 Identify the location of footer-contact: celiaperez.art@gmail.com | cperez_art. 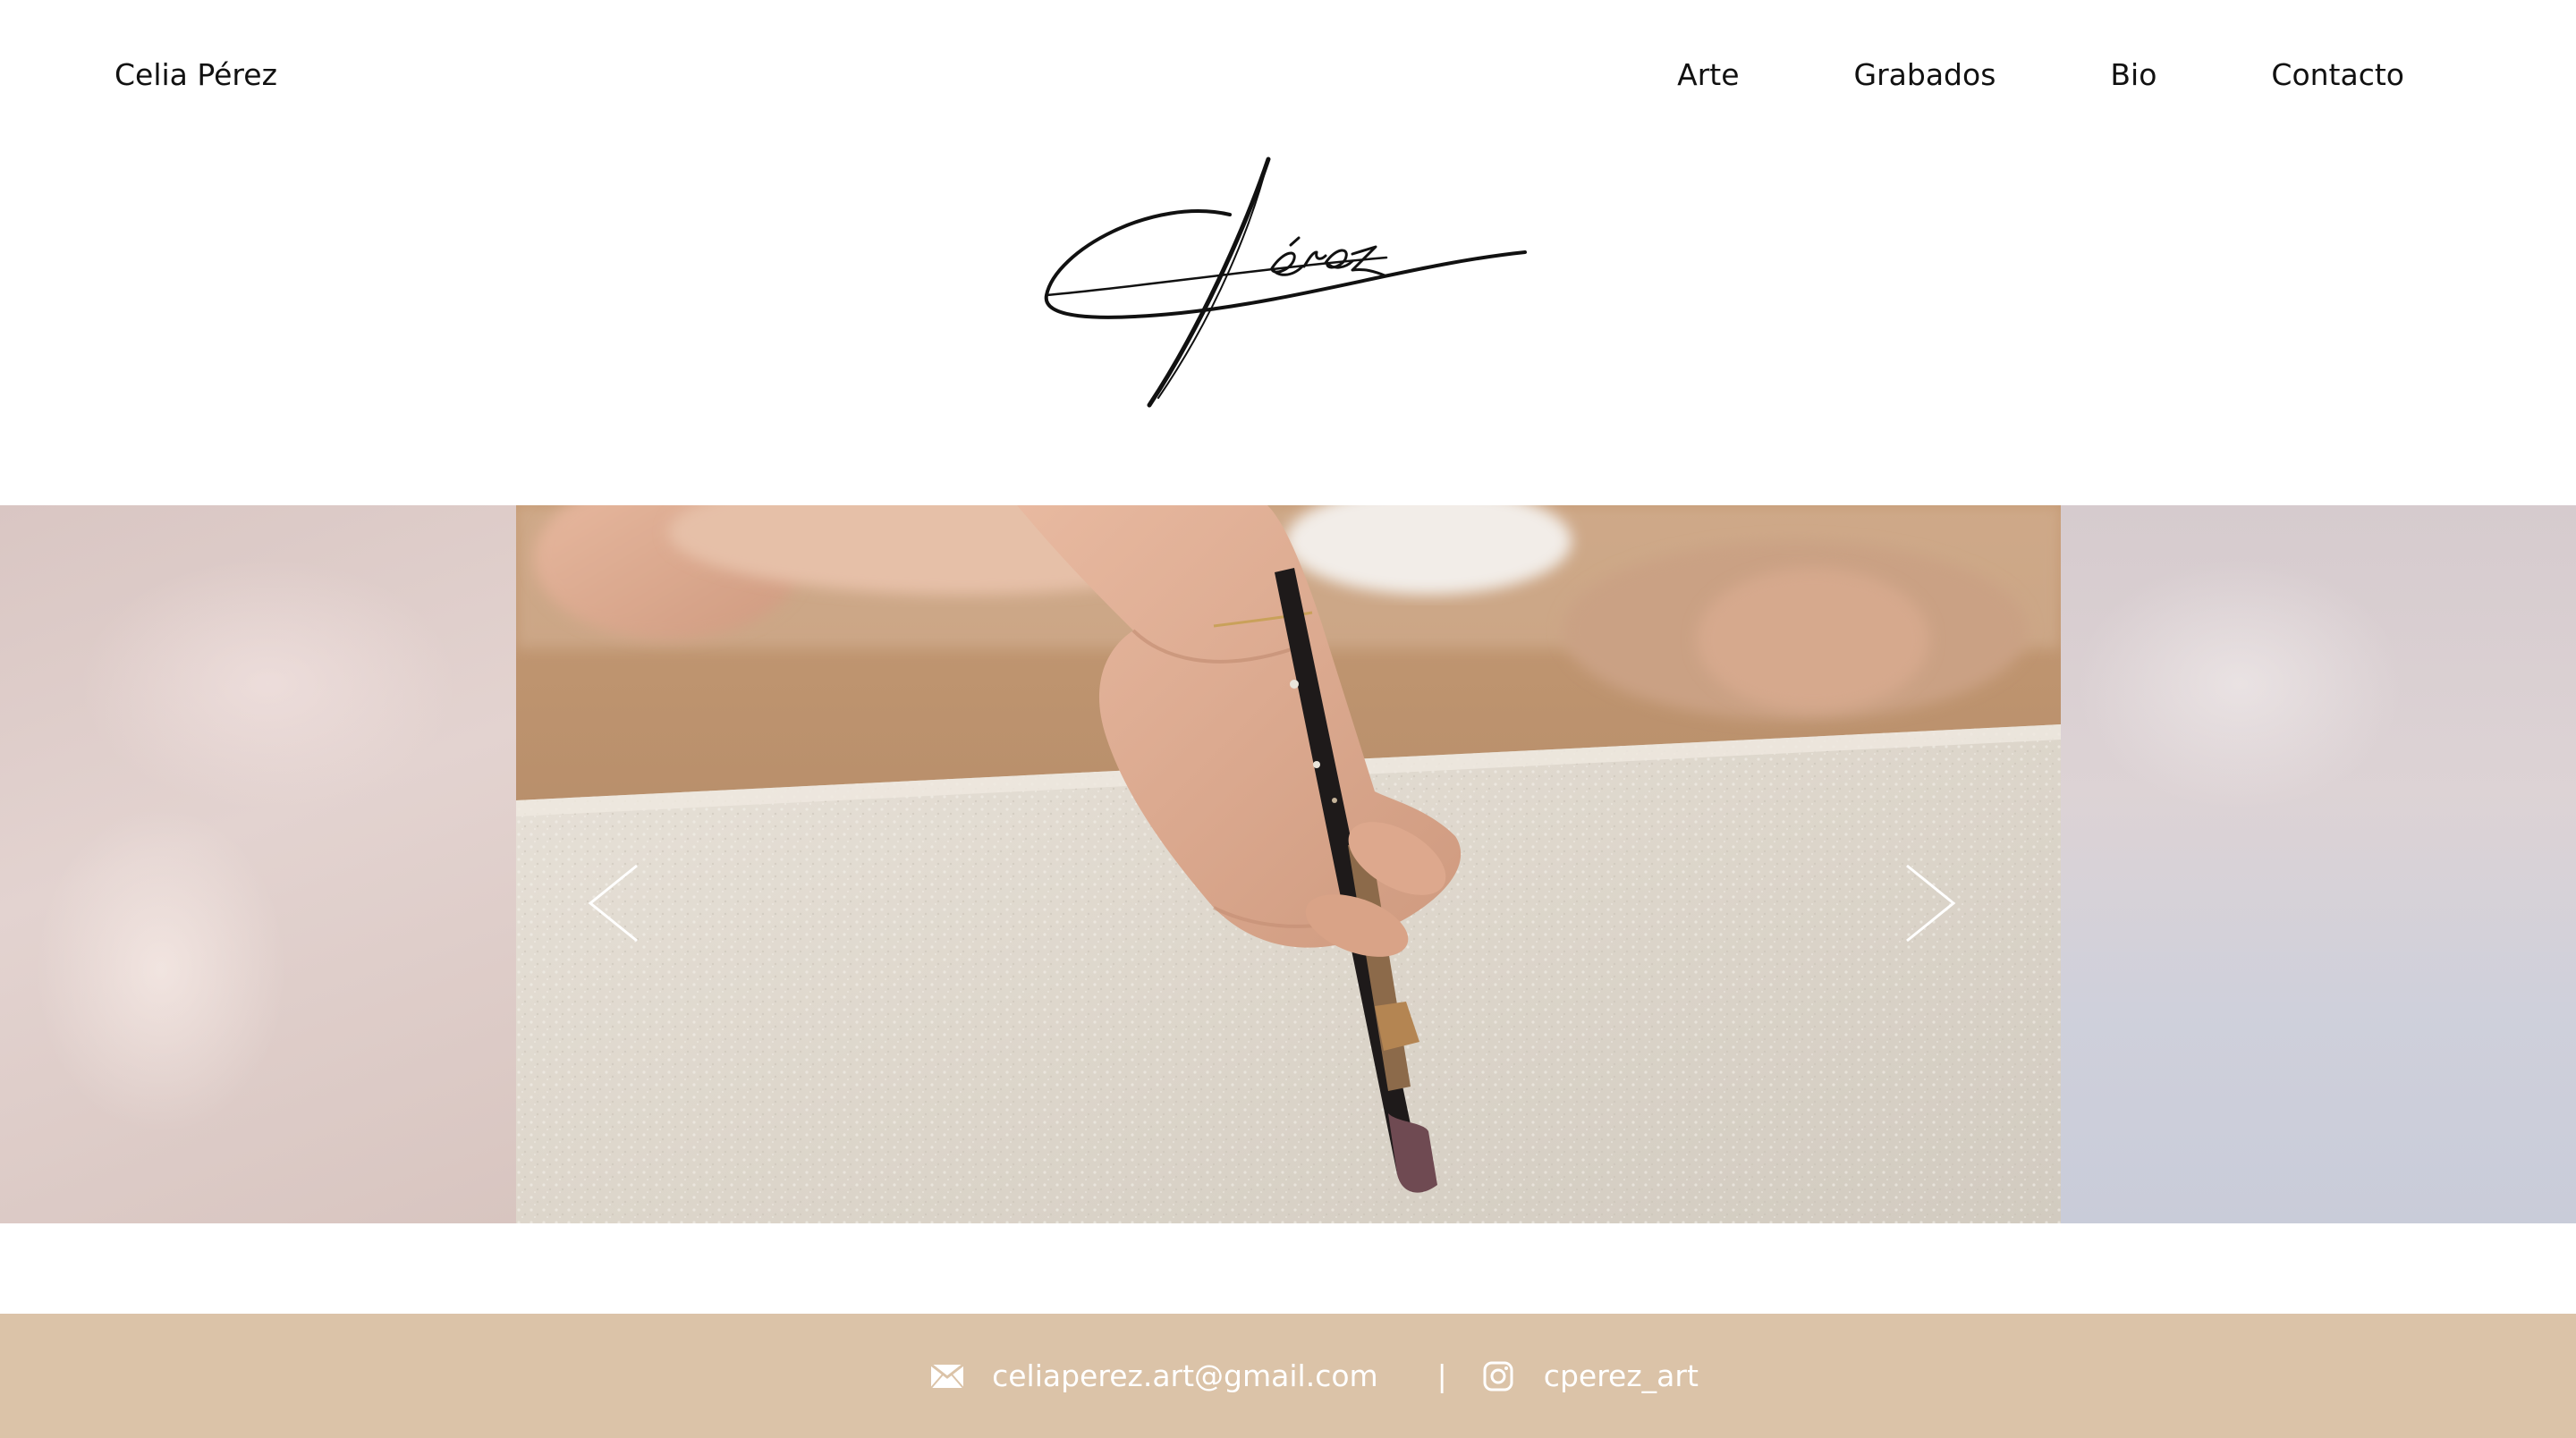
(1315, 1375).